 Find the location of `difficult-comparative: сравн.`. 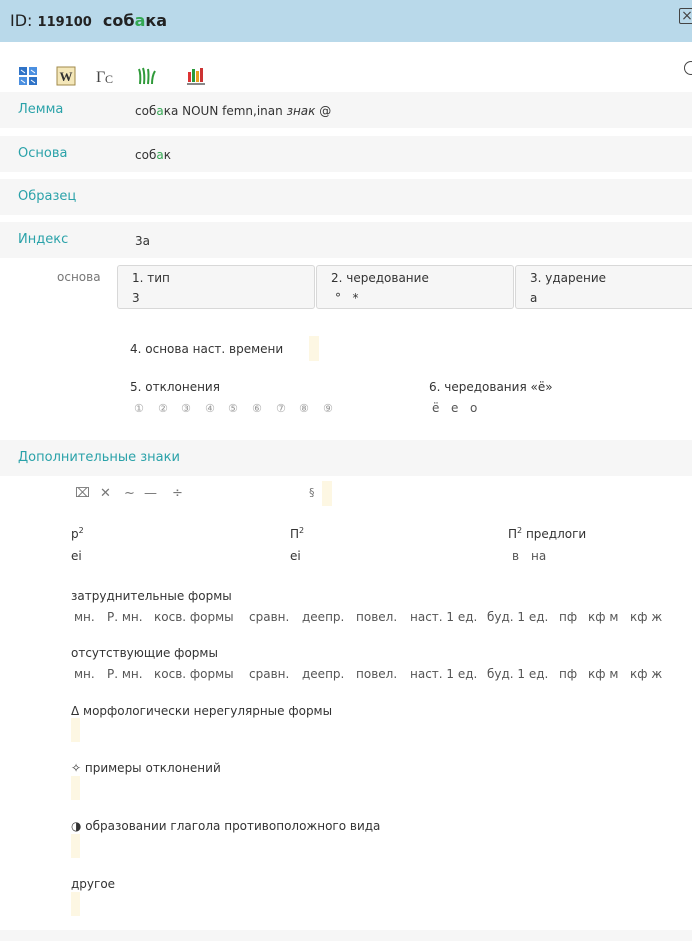

difficult-comparative: сравн. is located at coordinates (269, 617).